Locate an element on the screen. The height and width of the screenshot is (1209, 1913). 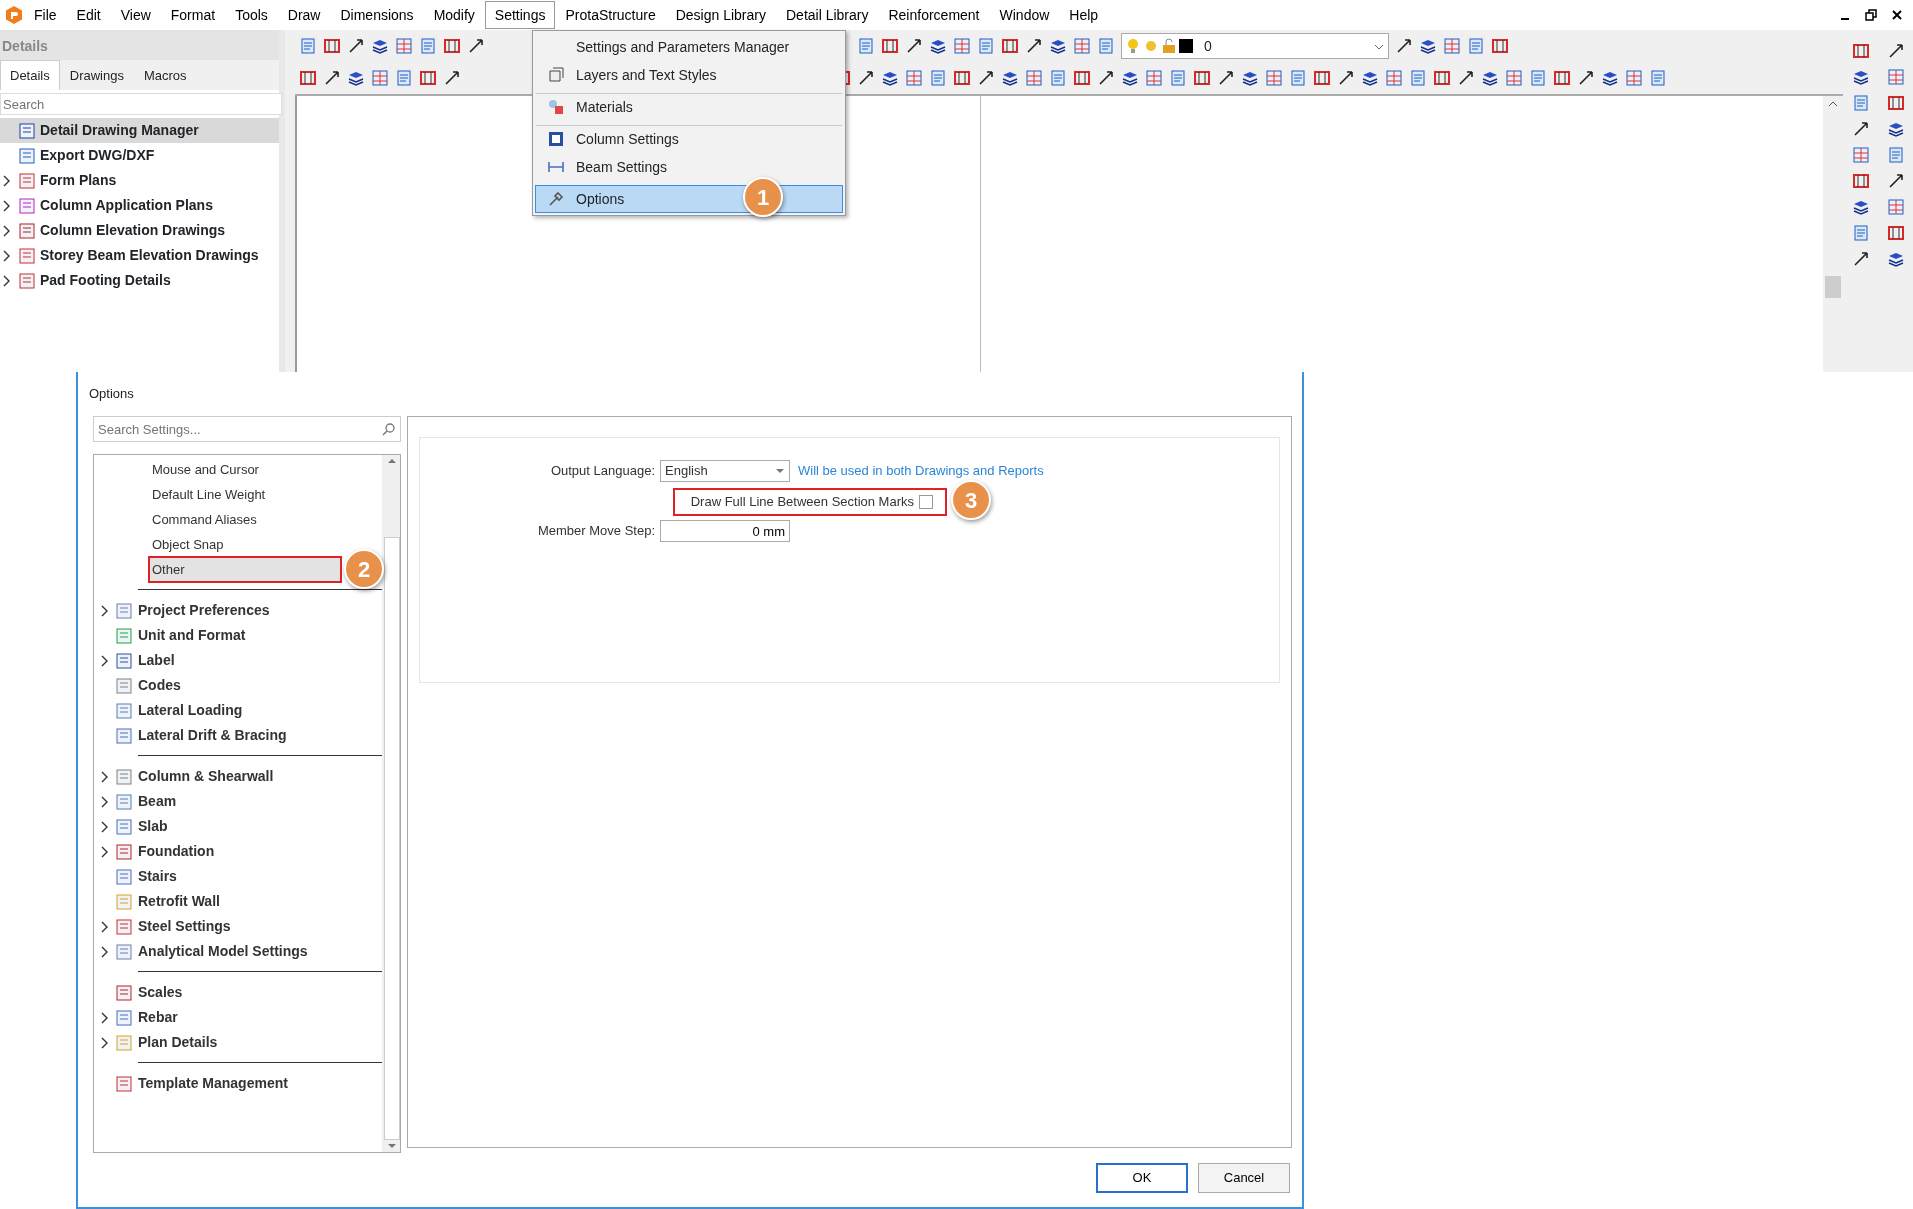
restore-icon is located at coordinates (1871, 15).